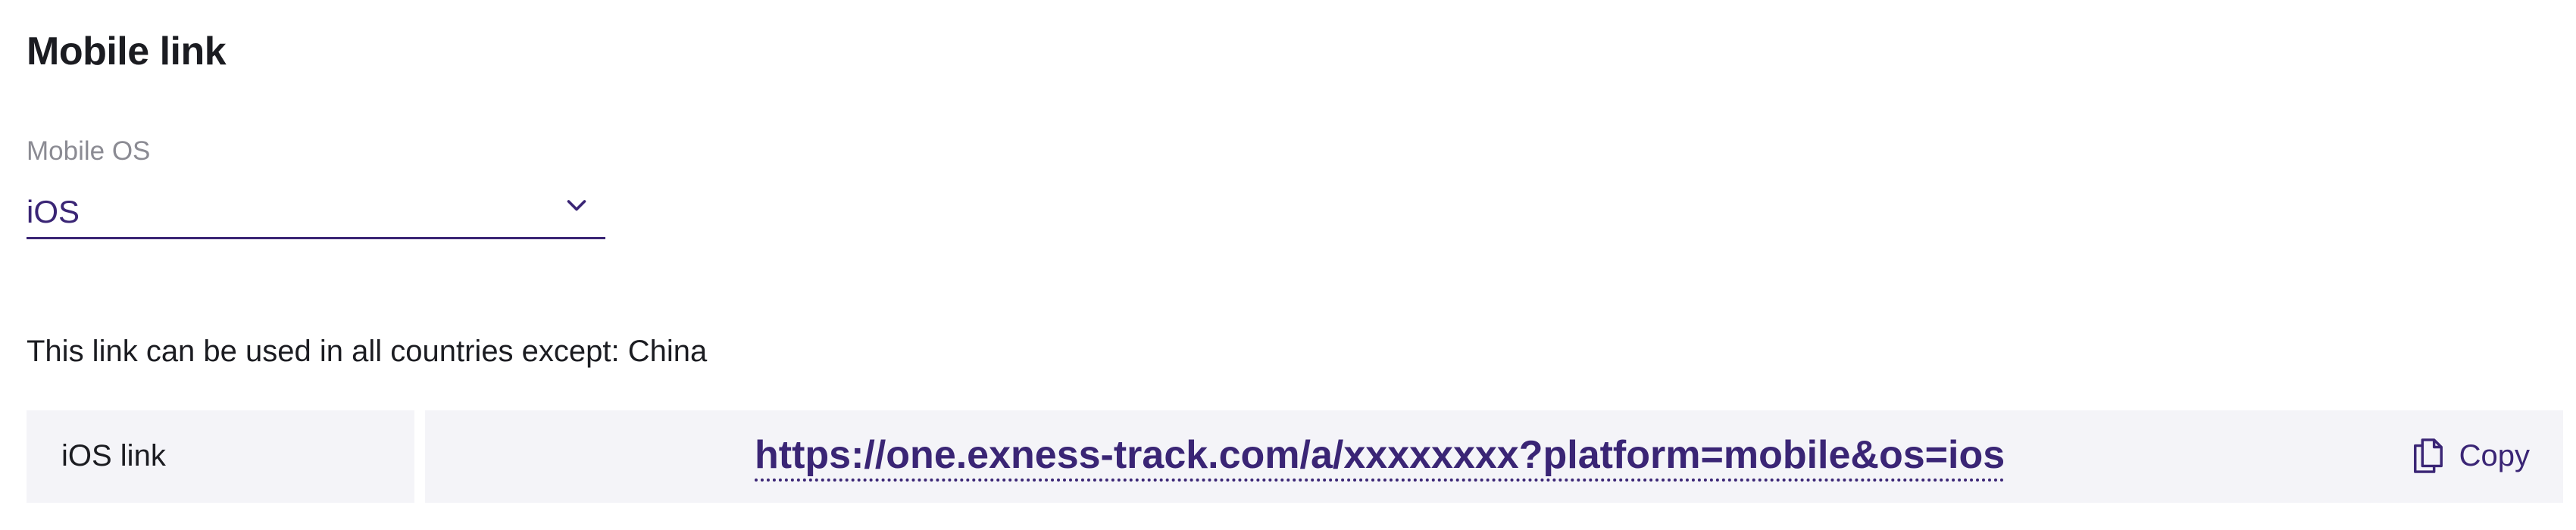  What do you see at coordinates (221, 456) in the screenshot?
I see `link-label-cell: iOS link` at bounding box center [221, 456].